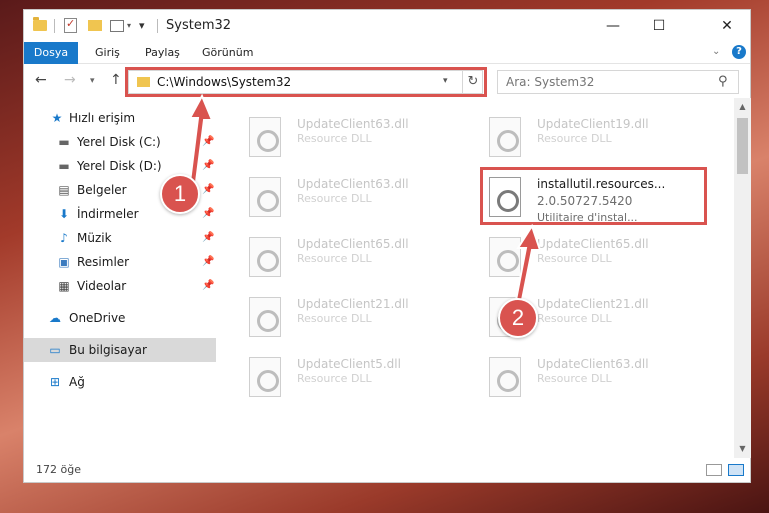 The width and height of the screenshot is (769, 513). Describe the element at coordinates (714, 470) in the screenshot. I see `details-view-icon` at that location.